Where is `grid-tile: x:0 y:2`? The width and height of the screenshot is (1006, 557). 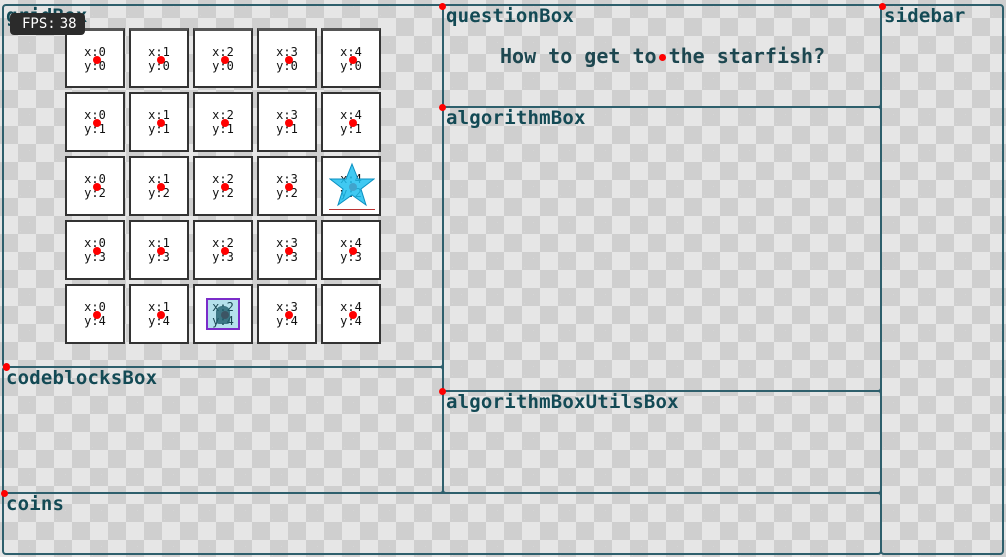 grid-tile: x:0 y:2 is located at coordinates (95, 186).